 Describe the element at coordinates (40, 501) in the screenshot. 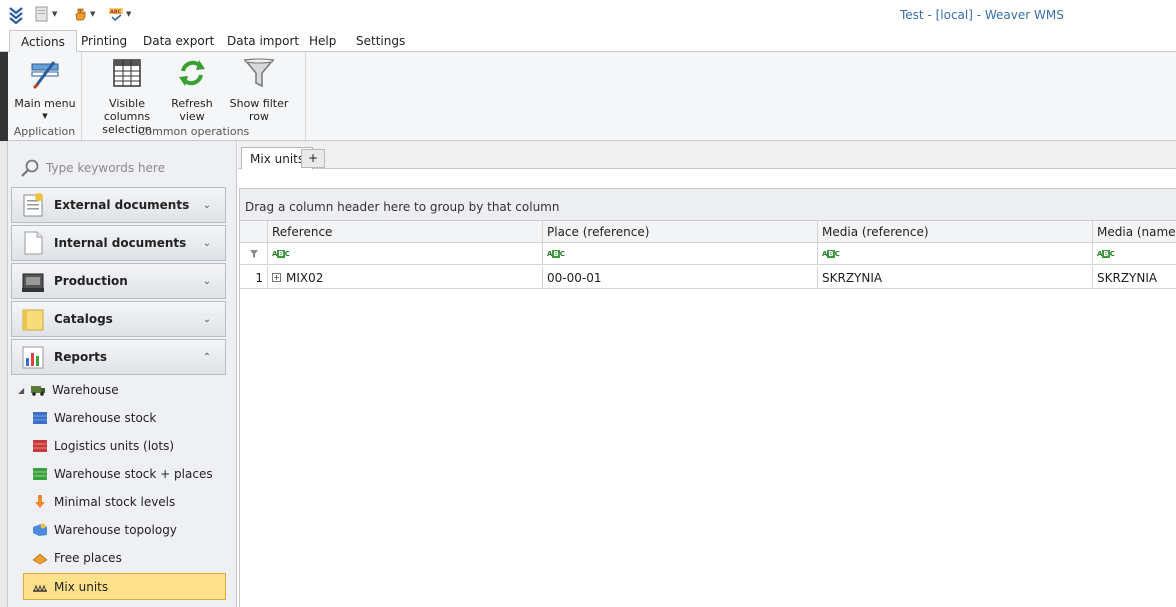

I see `arrow-down-icon` at that location.